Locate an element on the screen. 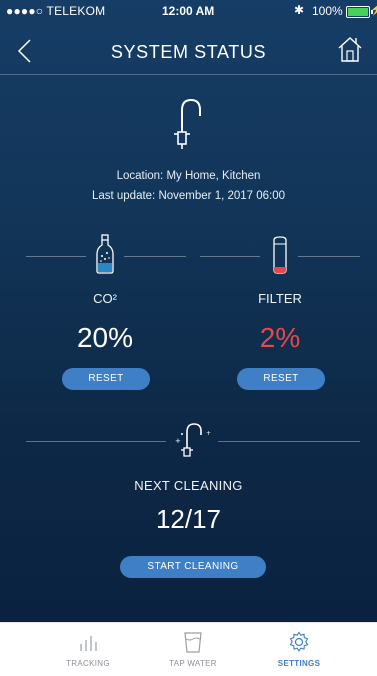 The height and width of the screenshot is (676, 377). page-title: SYSTEM STATUS is located at coordinates (188, 52).